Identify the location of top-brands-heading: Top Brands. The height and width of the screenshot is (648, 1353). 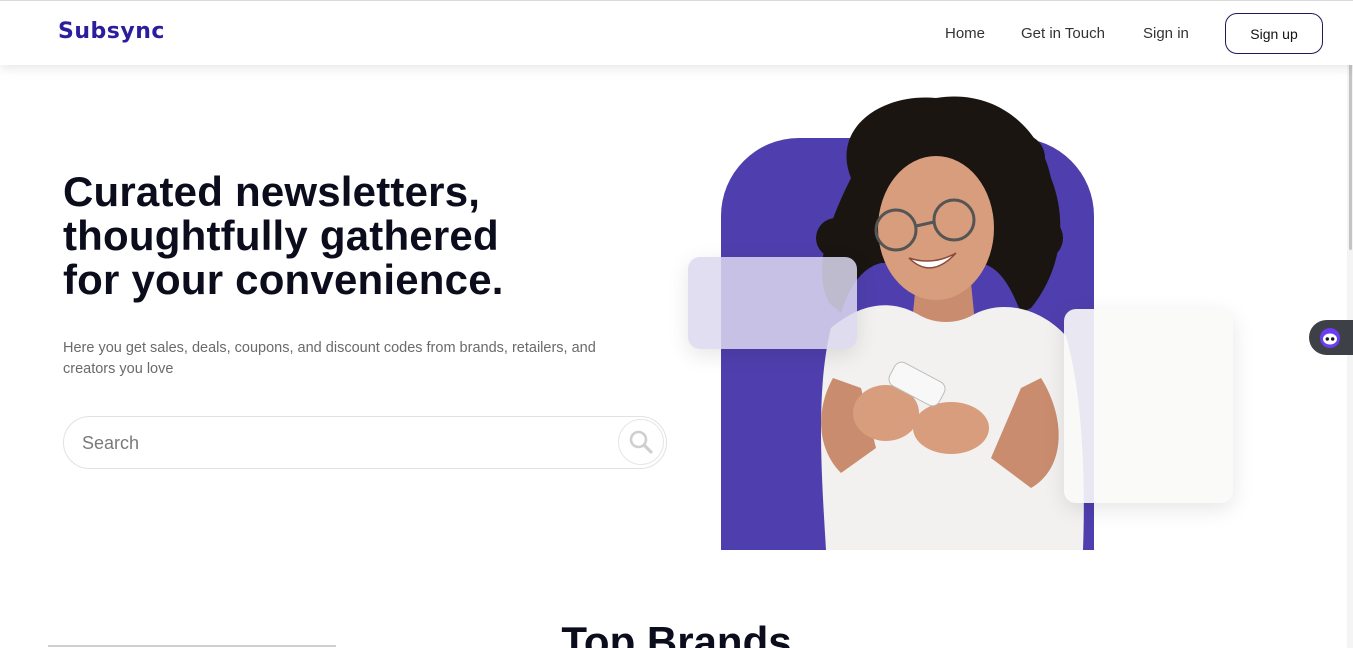
(676, 633).